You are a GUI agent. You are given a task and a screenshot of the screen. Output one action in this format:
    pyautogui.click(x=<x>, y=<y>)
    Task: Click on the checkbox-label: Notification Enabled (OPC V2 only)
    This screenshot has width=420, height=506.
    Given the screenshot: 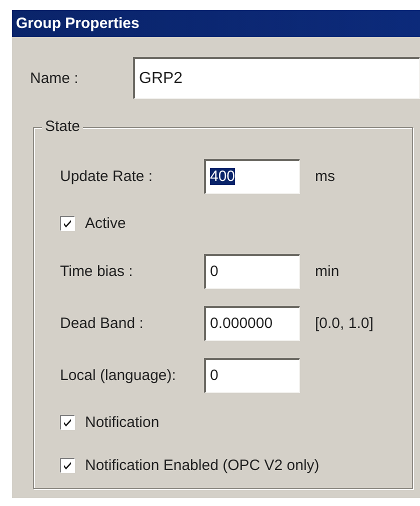 What is the action you would take?
    pyautogui.click(x=202, y=465)
    